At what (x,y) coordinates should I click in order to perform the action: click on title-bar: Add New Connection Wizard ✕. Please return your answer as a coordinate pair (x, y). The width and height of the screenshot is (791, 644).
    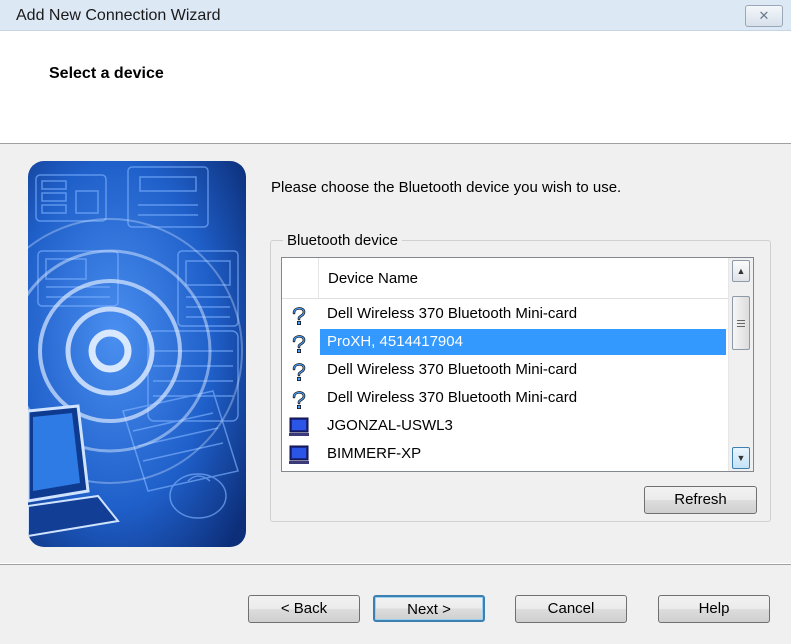
    Looking at the image, I should click on (395, 15).